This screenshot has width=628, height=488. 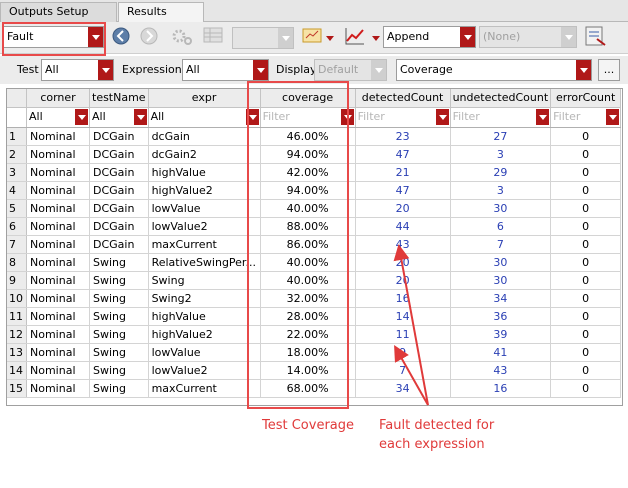 What do you see at coordinates (411, 325) in the screenshot?
I see `annotation-arrows` at bounding box center [411, 325].